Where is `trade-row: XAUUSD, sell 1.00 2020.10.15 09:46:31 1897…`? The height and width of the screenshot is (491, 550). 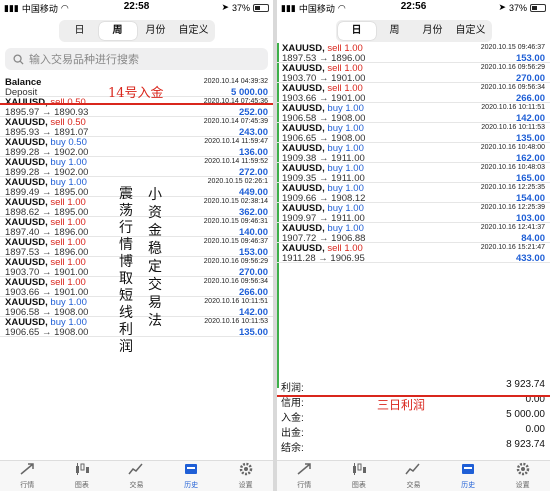
trade-row: XAUUSD, sell 1.00 2020.10.15 09:46:31 1897… is located at coordinates (136, 227).